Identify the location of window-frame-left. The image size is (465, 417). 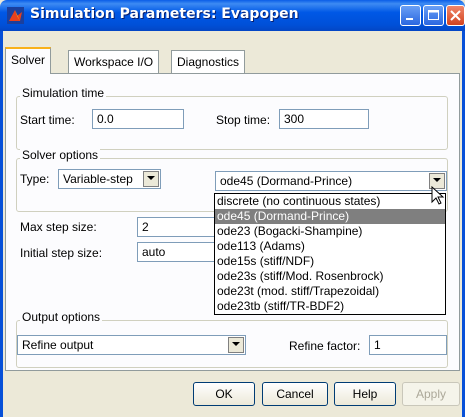
(1, 224).